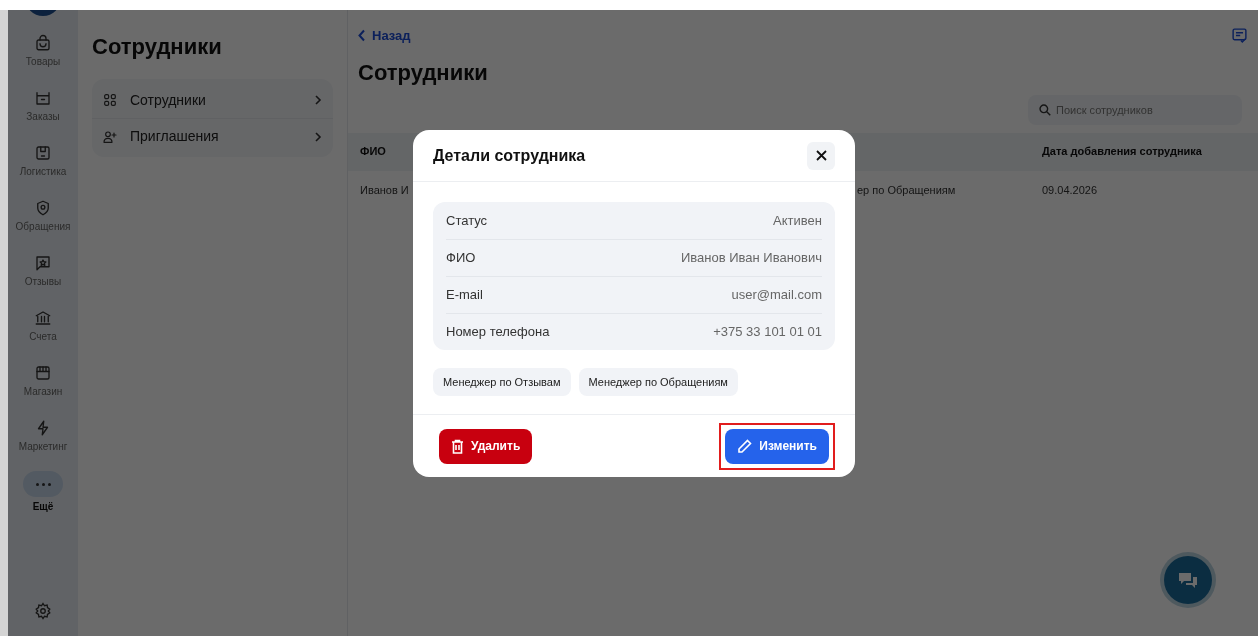  What do you see at coordinates (509, 155) in the screenshot?
I see `dialog-title: Детали сотрудника` at bounding box center [509, 155].